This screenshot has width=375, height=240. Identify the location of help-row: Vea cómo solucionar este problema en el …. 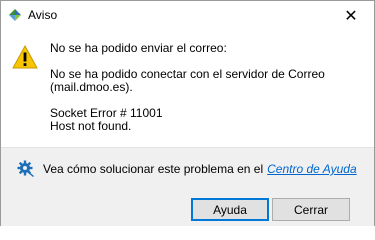
(187, 169).